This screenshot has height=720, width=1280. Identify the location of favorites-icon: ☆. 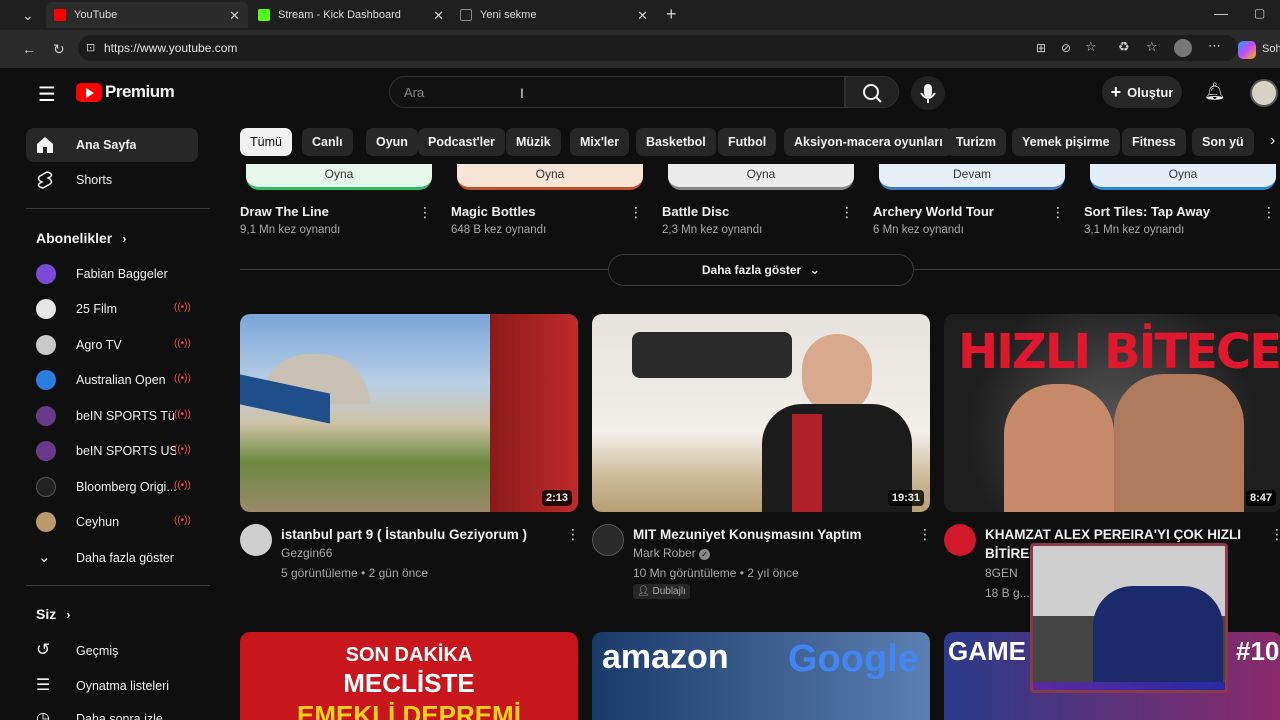
(1152, 47).